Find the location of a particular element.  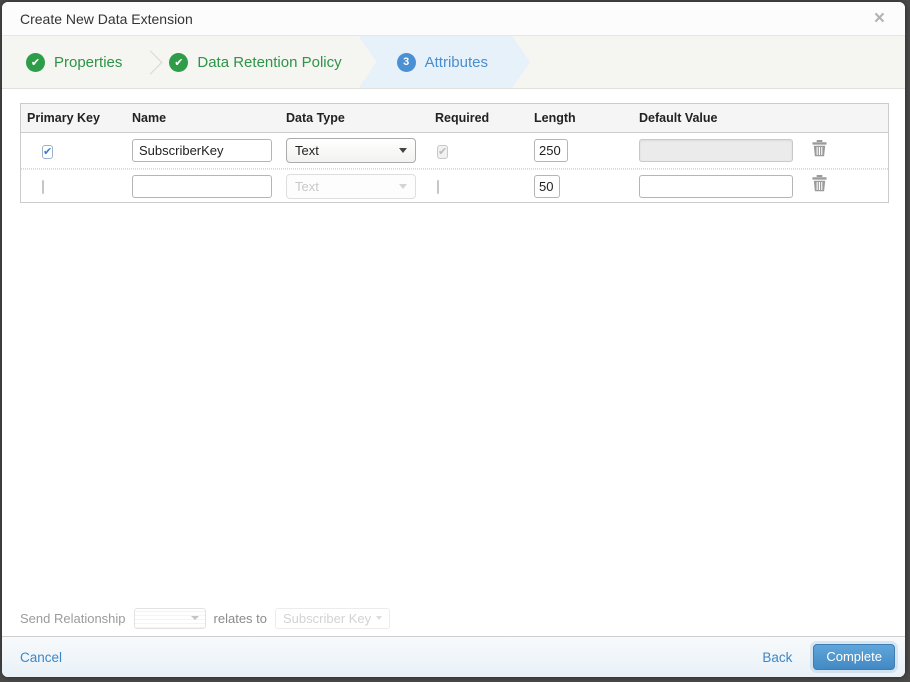

col-header-primary-key: Primary Key is located at coordinates (63, 118).